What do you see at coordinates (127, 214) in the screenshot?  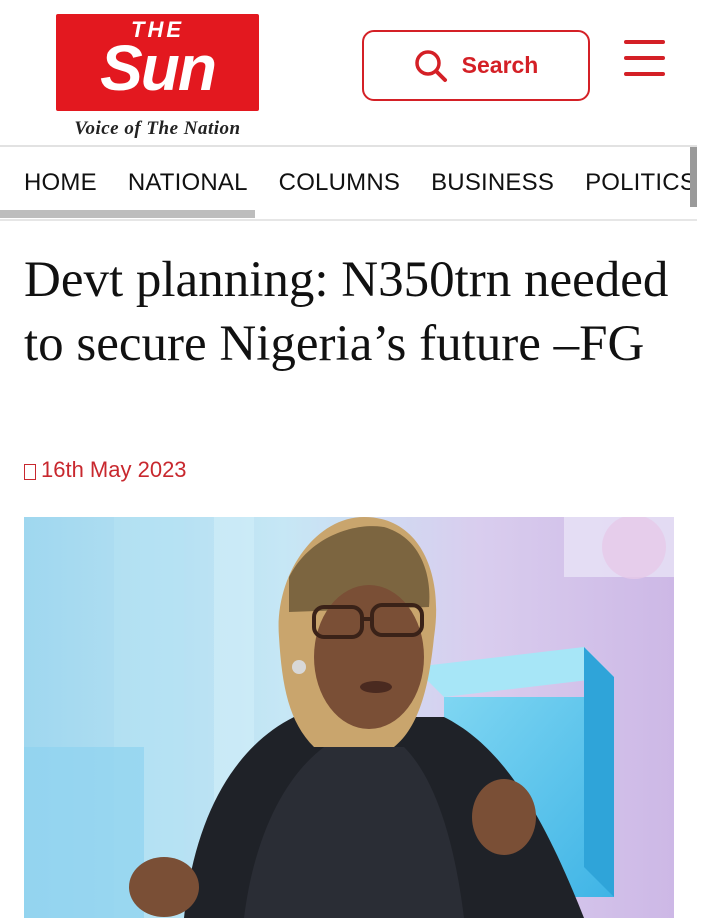 I see `nav-scrollbar-thumb` at bounding box center [127, 214].